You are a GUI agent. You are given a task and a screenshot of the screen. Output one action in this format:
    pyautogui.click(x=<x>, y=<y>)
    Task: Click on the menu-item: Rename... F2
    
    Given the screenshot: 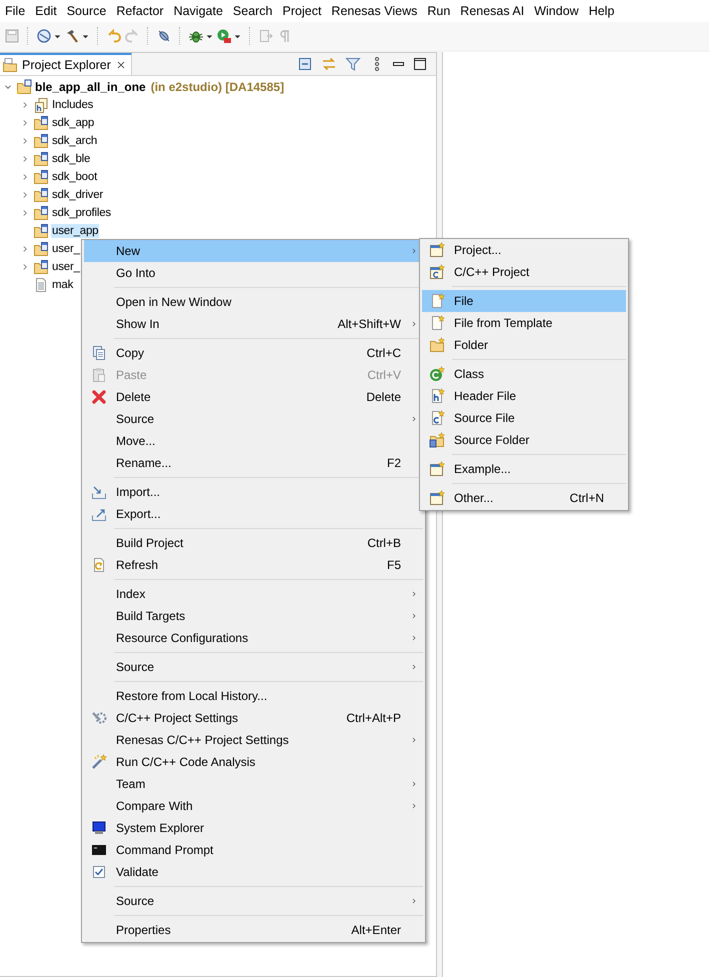 What is the action you would take?
    pyautogui.click(x=253, y=463)
    